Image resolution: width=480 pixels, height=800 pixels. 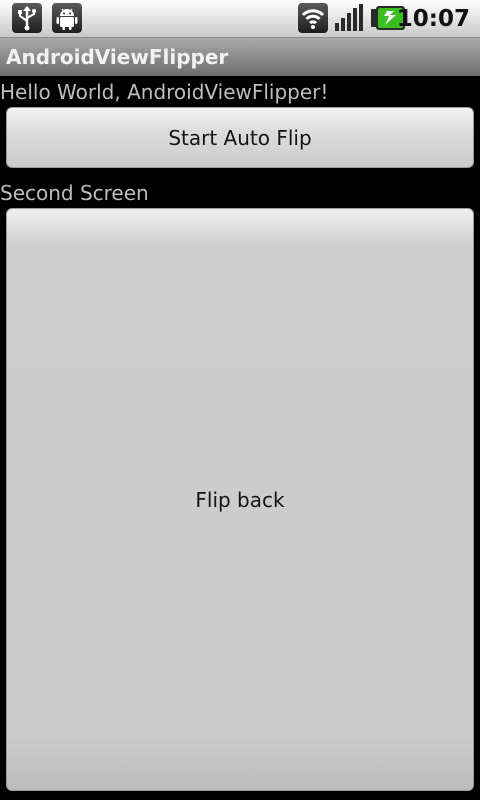 I want to click on flip-back-label: Flip back, so click(x=240, y=499).